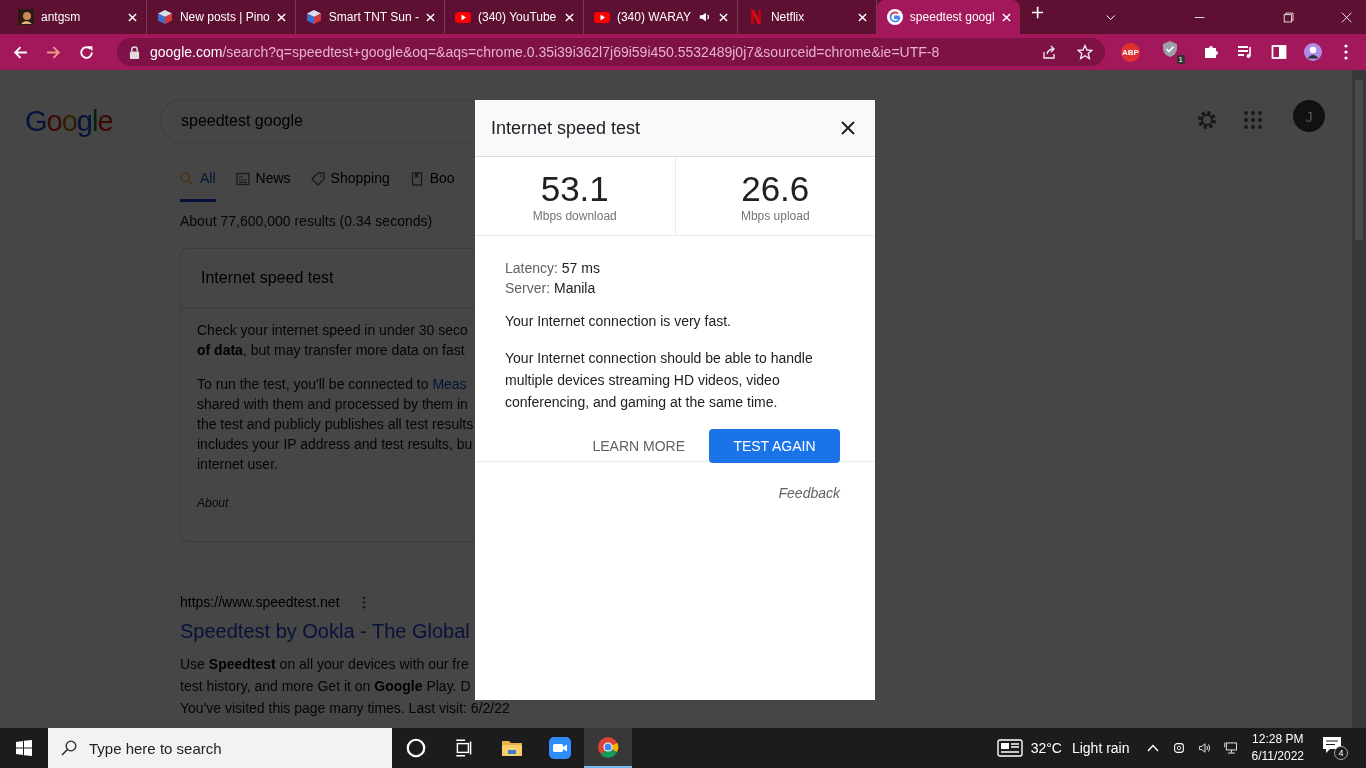 The height and width of the screenshot is (768, 1366). I want to click on g-icon, so click(894, 17).